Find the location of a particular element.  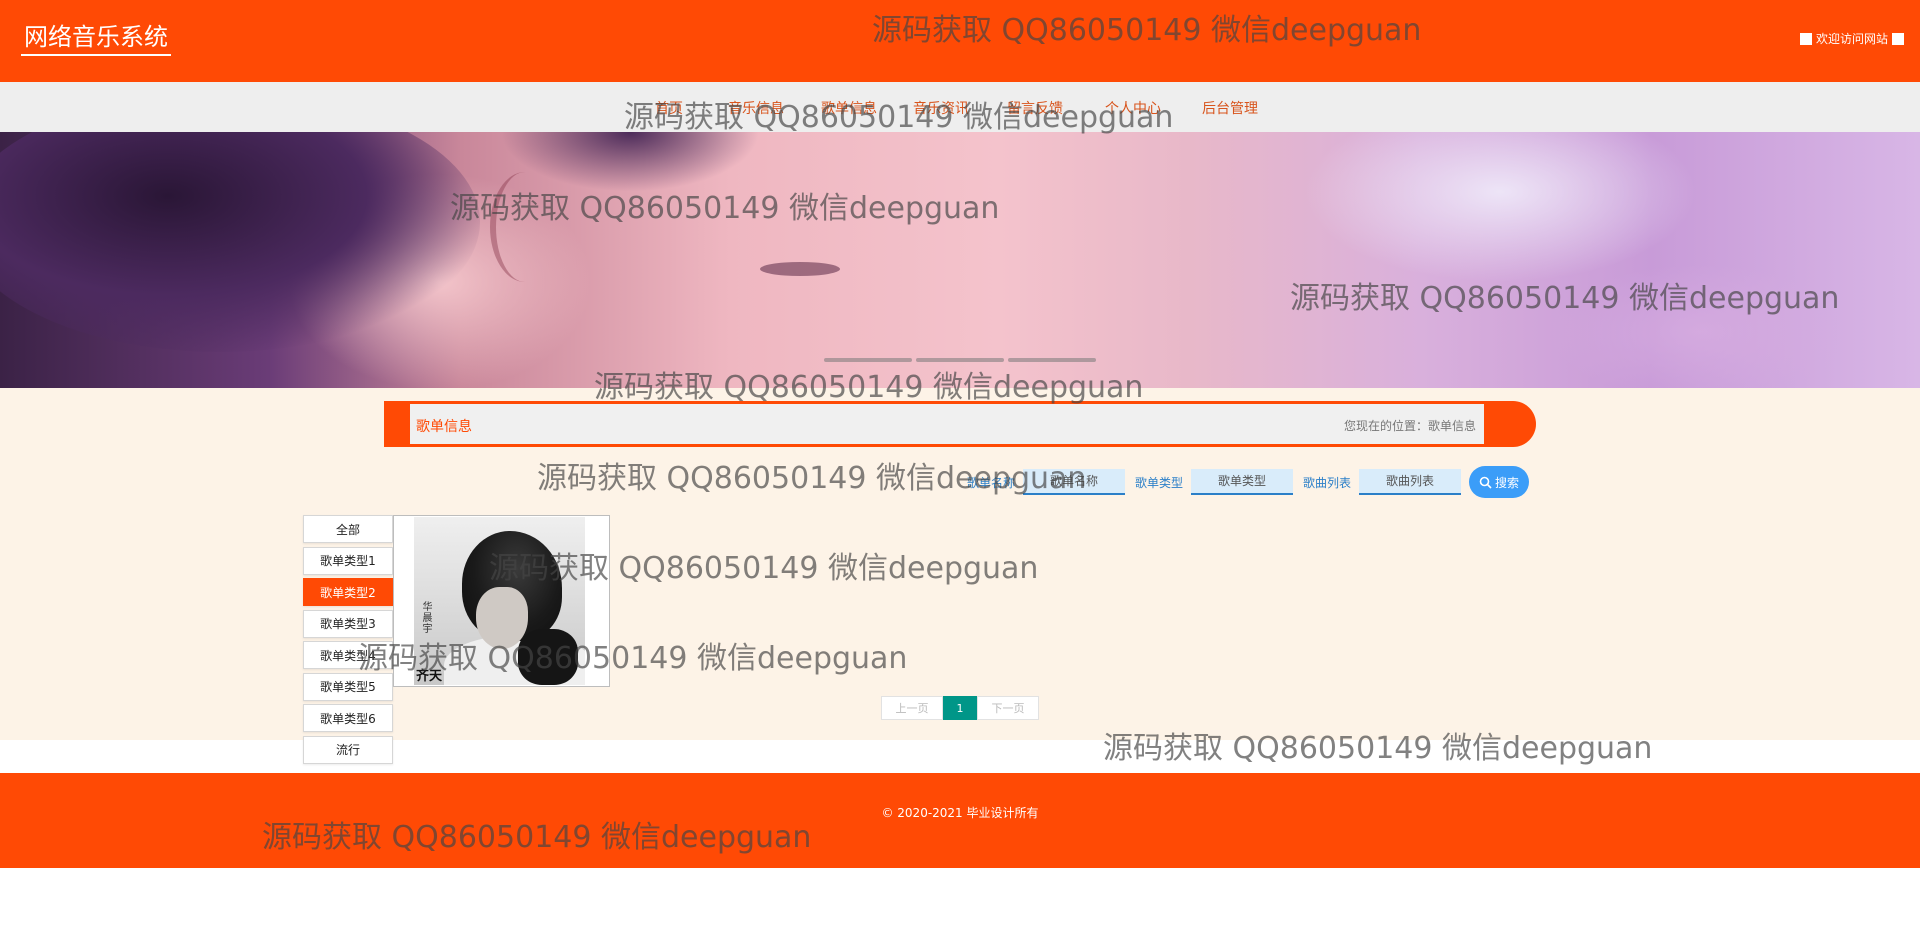

breadcrumb: 您现在的位置：歌单信息 is located at coordinates (1409, 426).